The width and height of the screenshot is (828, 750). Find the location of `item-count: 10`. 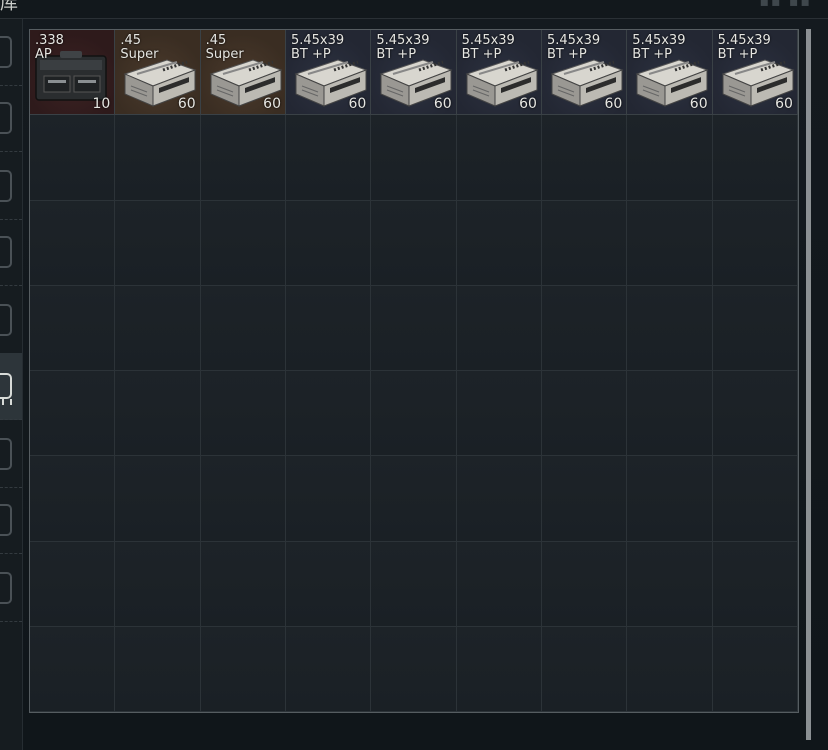

item-count: 10 is located at coordinates (101, 104).